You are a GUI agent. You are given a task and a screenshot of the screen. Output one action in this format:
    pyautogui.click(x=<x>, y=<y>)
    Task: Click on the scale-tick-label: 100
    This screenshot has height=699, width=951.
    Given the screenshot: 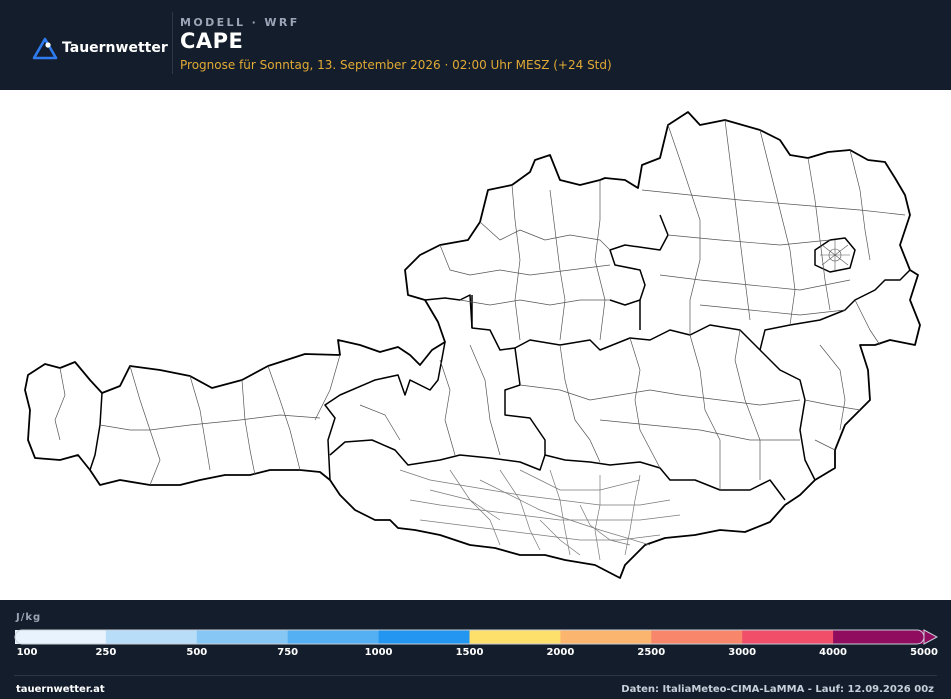 What is the action you would take?
    pyautogui.click(x=27, y=652)
    